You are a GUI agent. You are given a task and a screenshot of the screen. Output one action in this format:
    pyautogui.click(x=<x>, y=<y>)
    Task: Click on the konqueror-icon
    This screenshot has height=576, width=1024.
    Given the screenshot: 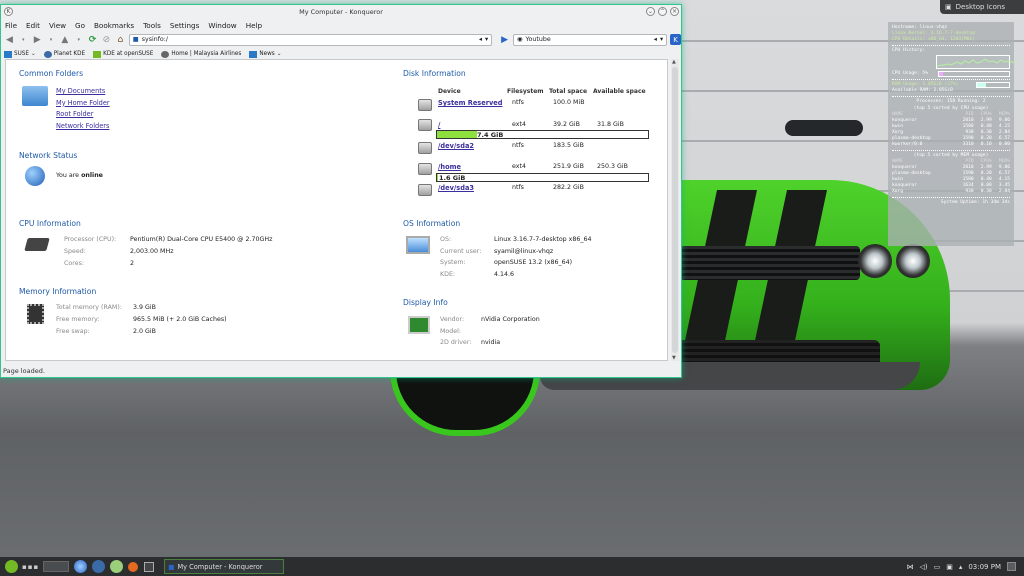 What is the action you would take?
    pyautogui.click(x=99, y=566)
    